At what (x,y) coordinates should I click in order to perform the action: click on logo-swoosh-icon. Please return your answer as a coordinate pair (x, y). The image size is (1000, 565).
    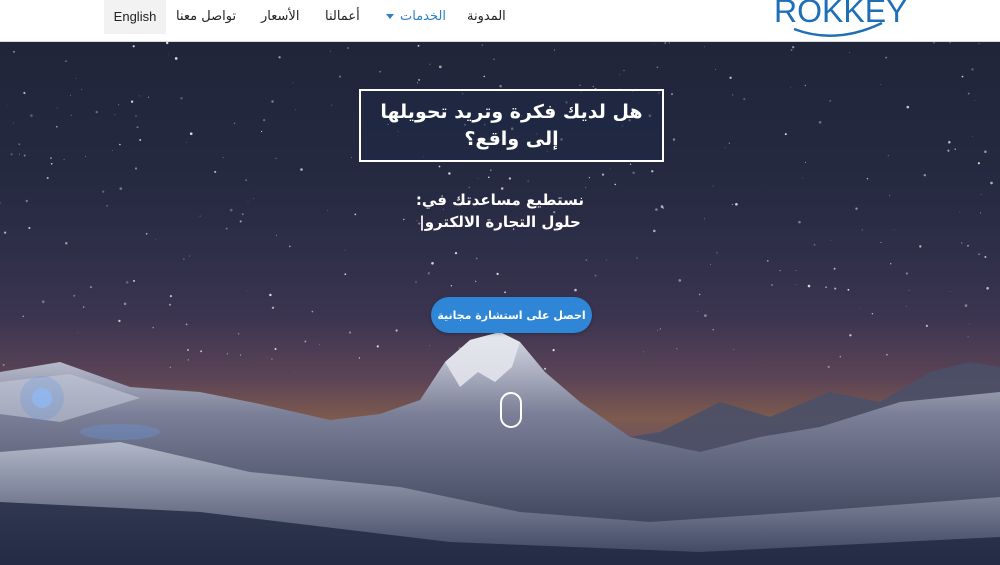
    Looking at the image, I should click on (838, 29).